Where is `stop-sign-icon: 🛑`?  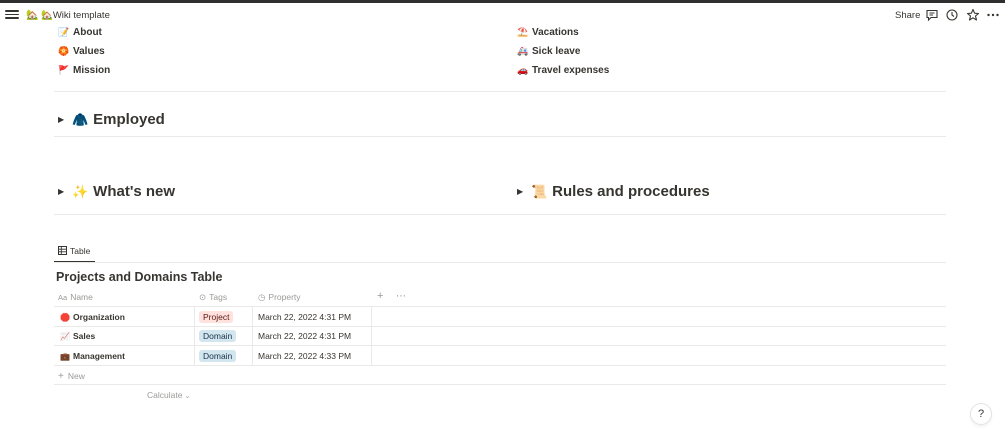
stop-sign-icon: 🛑 is located at coordinates (65, 317).